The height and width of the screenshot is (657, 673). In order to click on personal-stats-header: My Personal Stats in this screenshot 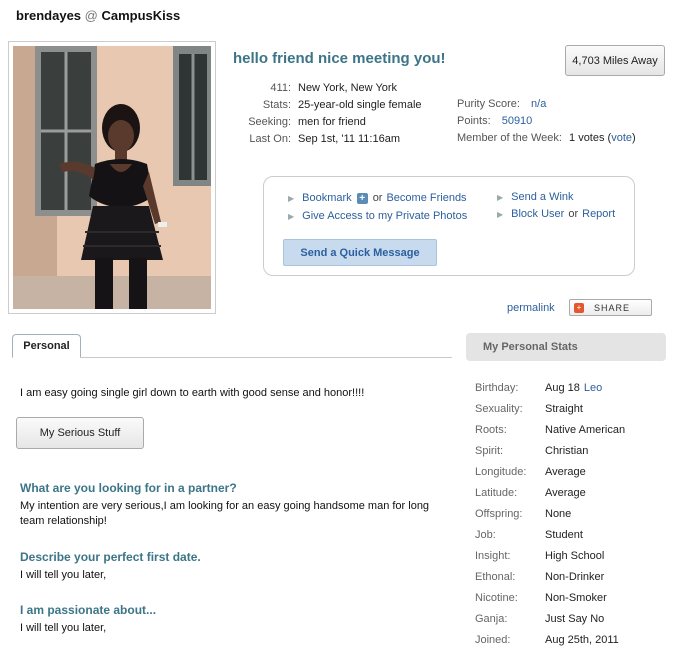, I will do `click(566, 347)`.